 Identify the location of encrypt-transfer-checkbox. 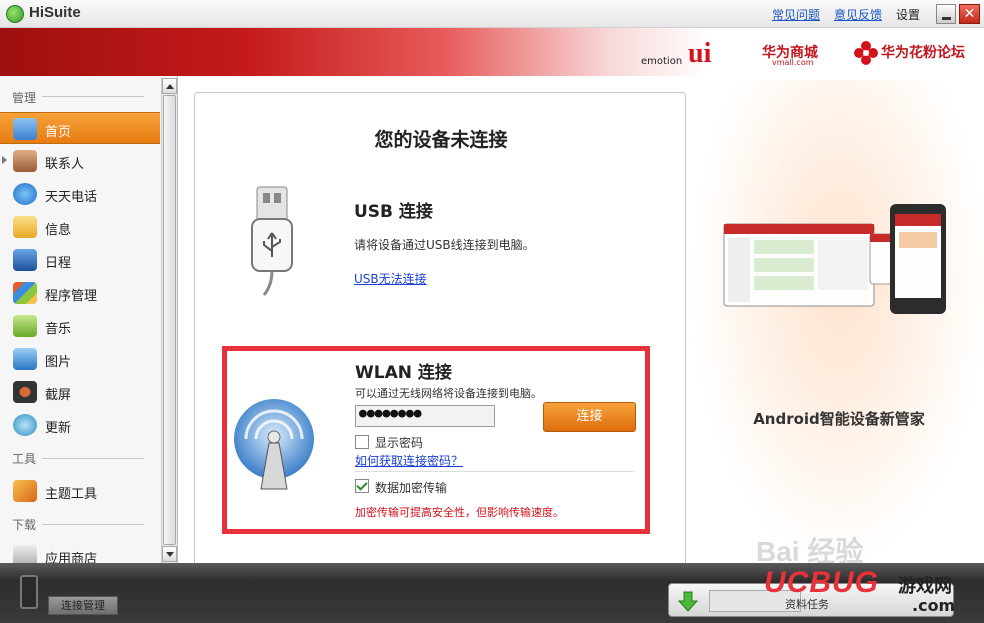
(362, 486).